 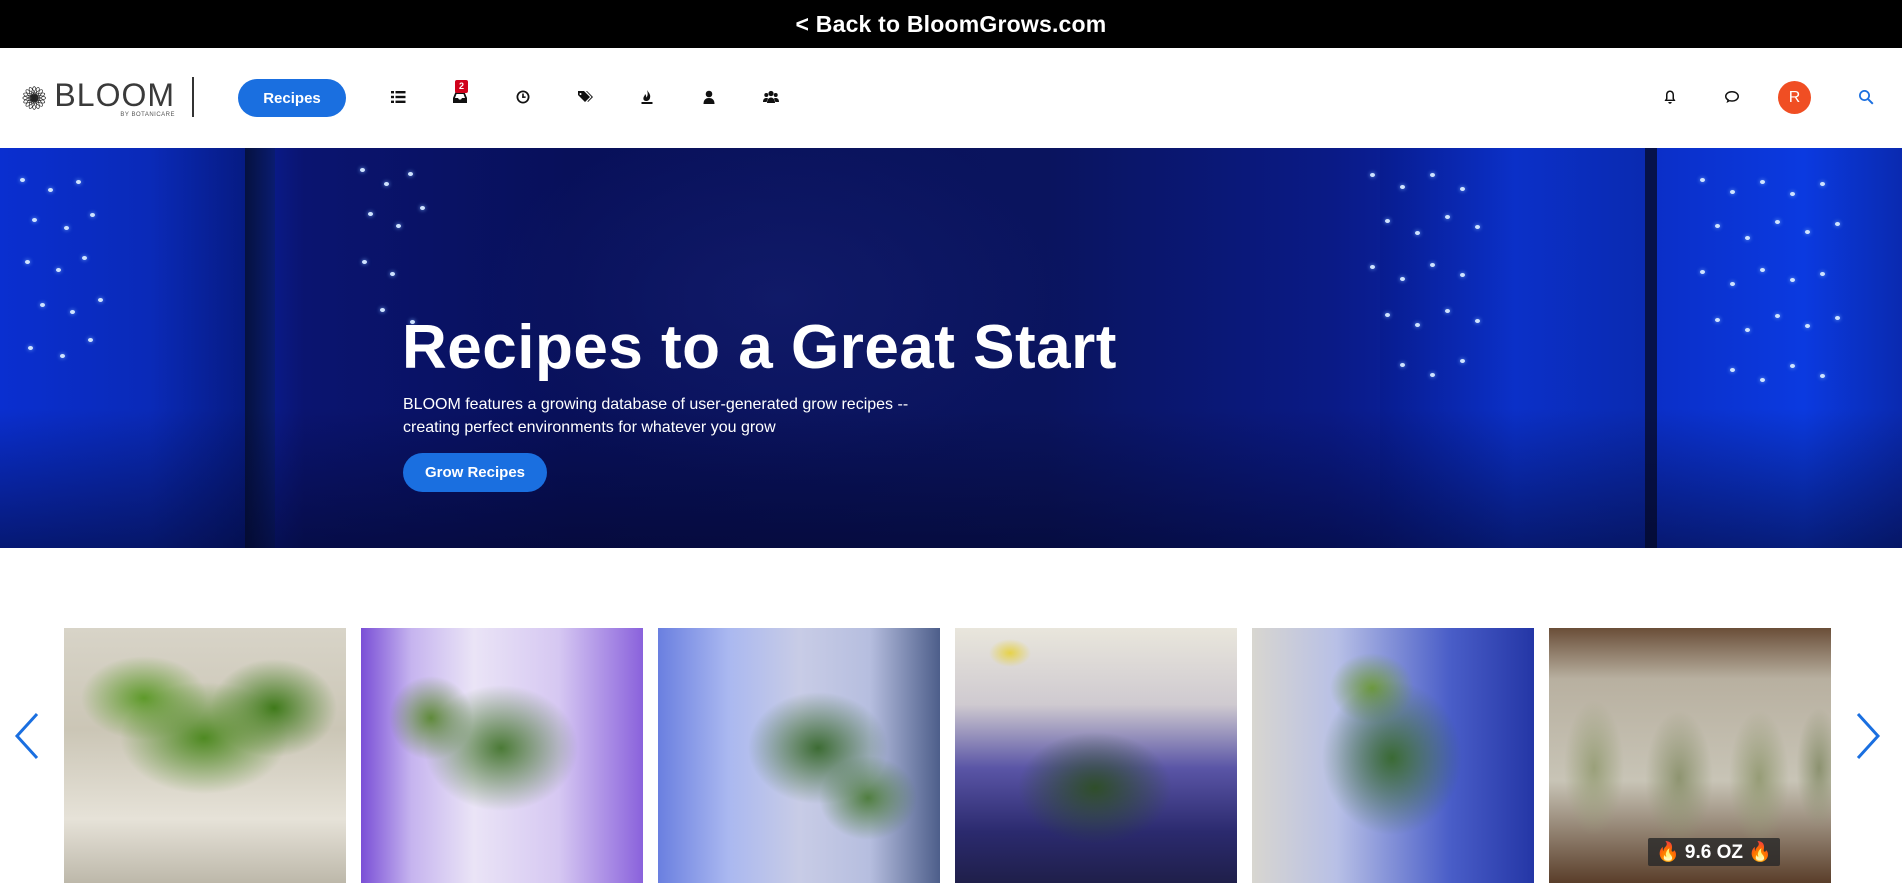 I want to click on users-icon, so click(x=771, y=97).